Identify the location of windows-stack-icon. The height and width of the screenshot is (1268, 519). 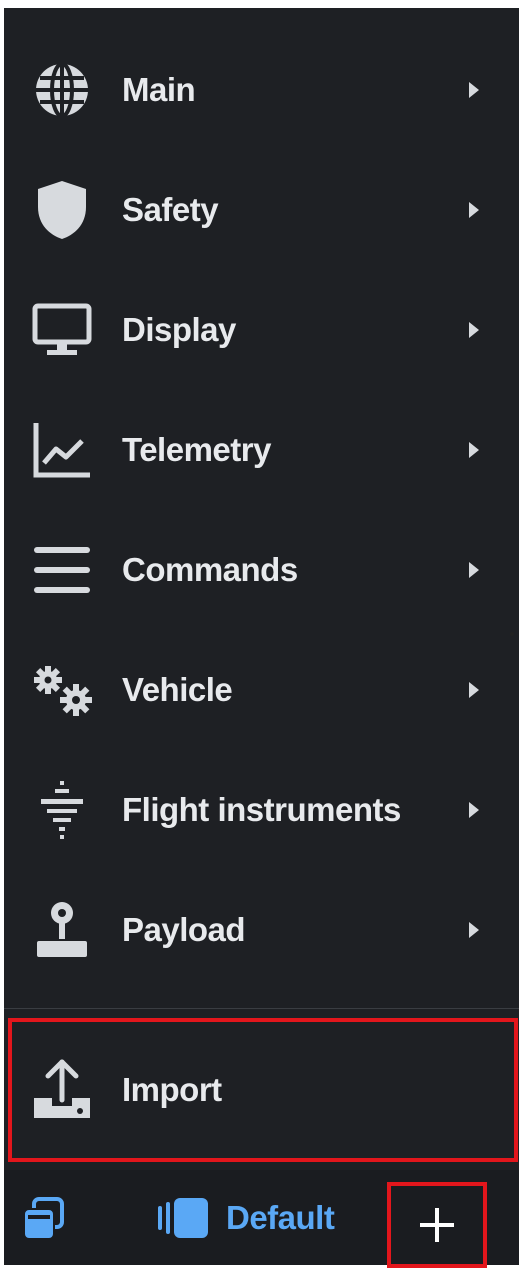
(44, 1219).